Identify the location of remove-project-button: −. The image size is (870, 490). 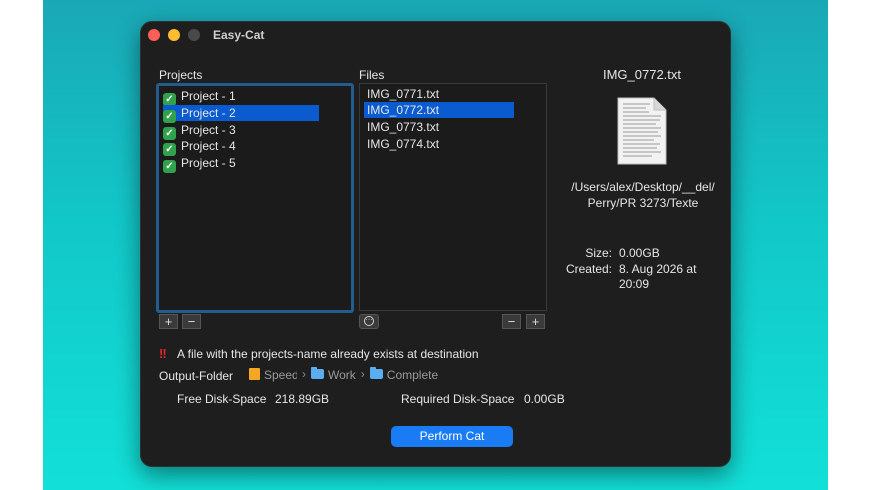
(191, 321).